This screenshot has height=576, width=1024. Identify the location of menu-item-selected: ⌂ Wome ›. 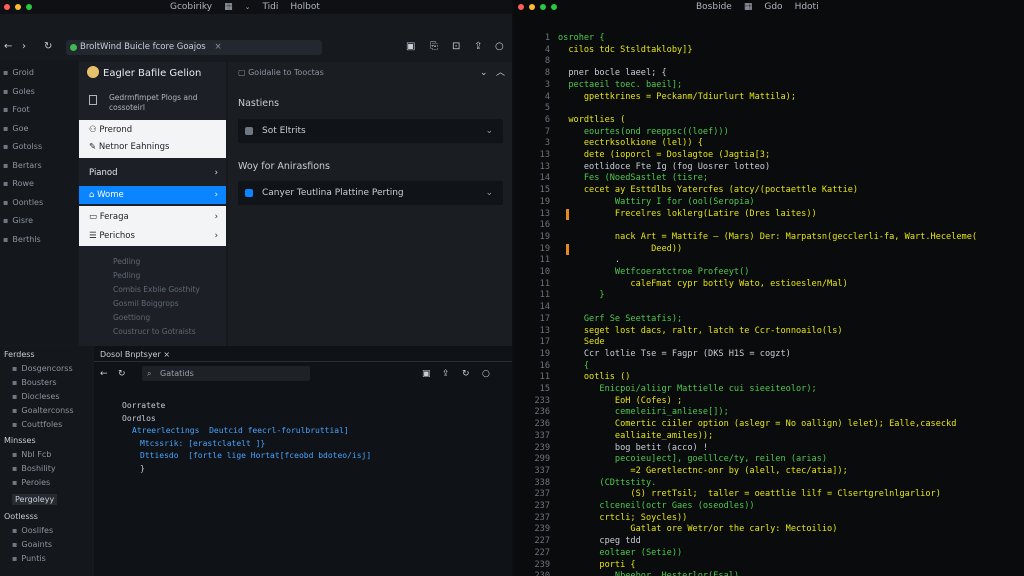
(152, 195).